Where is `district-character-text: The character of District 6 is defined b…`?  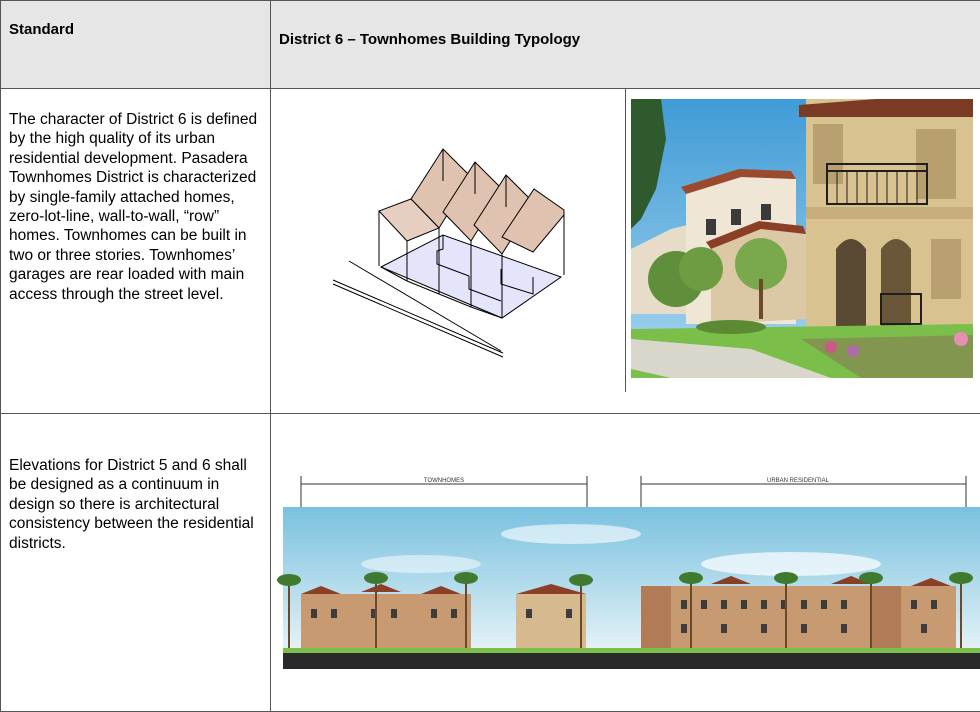
district-character-text: The character of District 6 is defined b… is located at coordinates (136, 251).